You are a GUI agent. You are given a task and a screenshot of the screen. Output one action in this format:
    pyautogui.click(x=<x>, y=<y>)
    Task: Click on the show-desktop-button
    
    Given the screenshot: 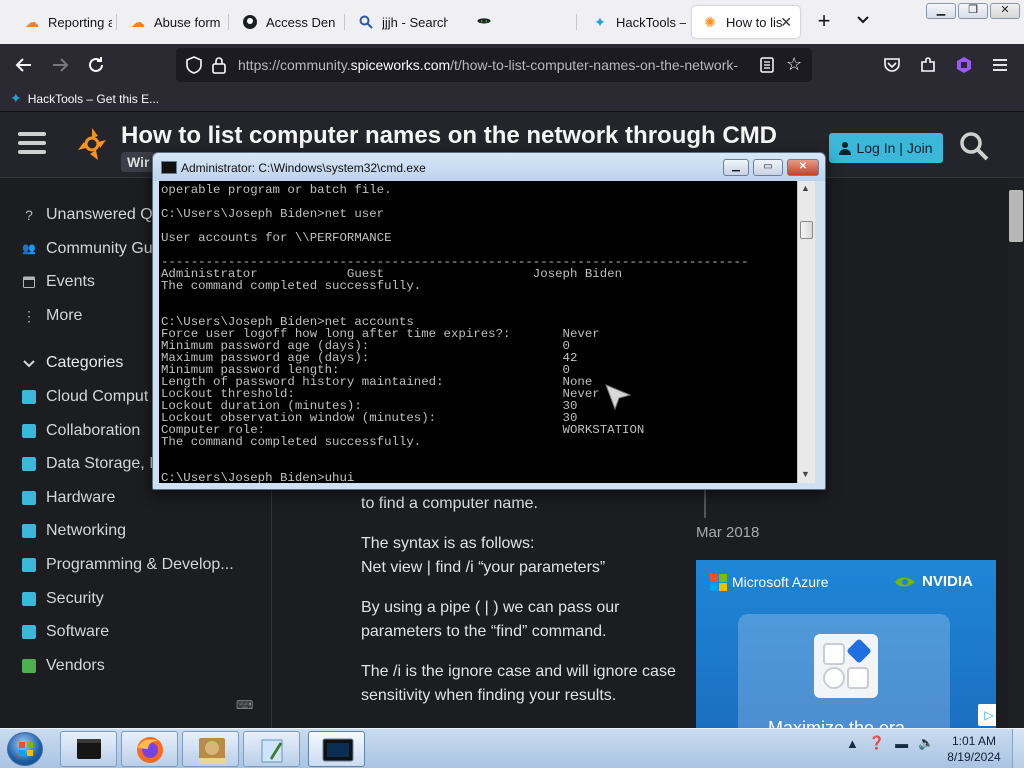 What is the action you would take?
    pyautogui.click(x=1018, y=748)
    